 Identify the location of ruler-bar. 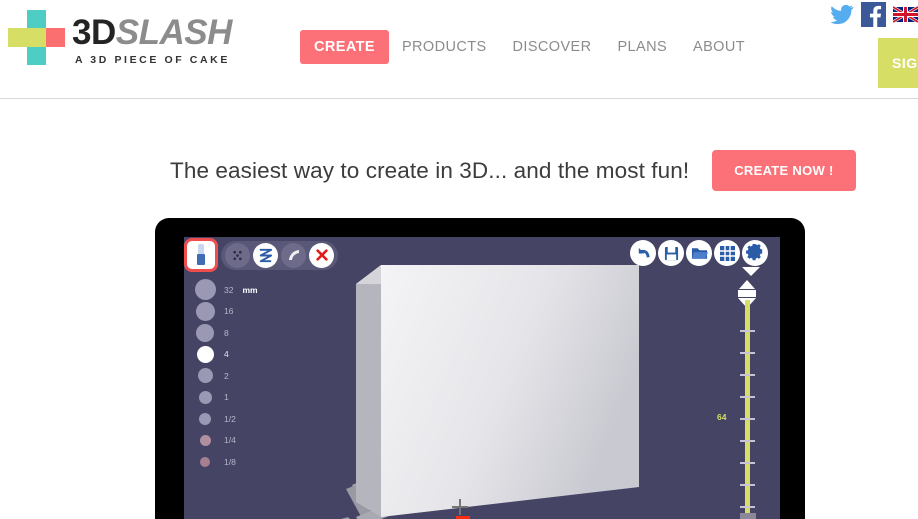
(747, 407).